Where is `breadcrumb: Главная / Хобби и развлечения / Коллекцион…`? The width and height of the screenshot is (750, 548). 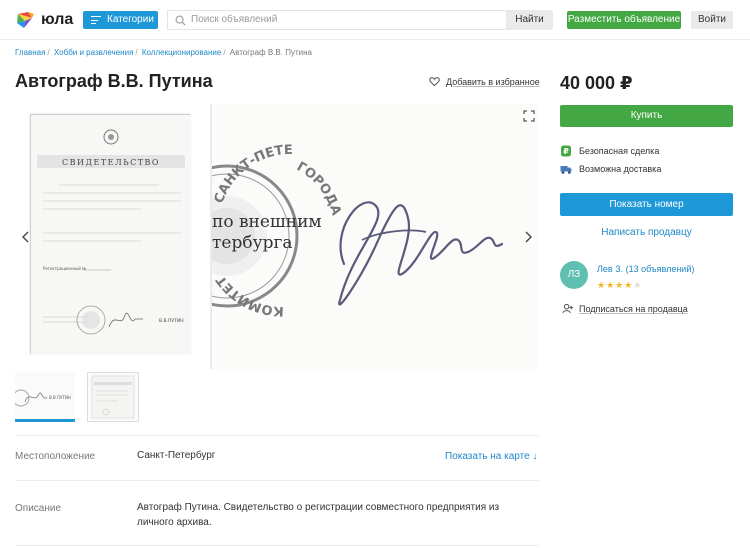 breadcrumb: Главная / Хобби и развлечения / Коллекцион… is located at coordinates (163, 52).